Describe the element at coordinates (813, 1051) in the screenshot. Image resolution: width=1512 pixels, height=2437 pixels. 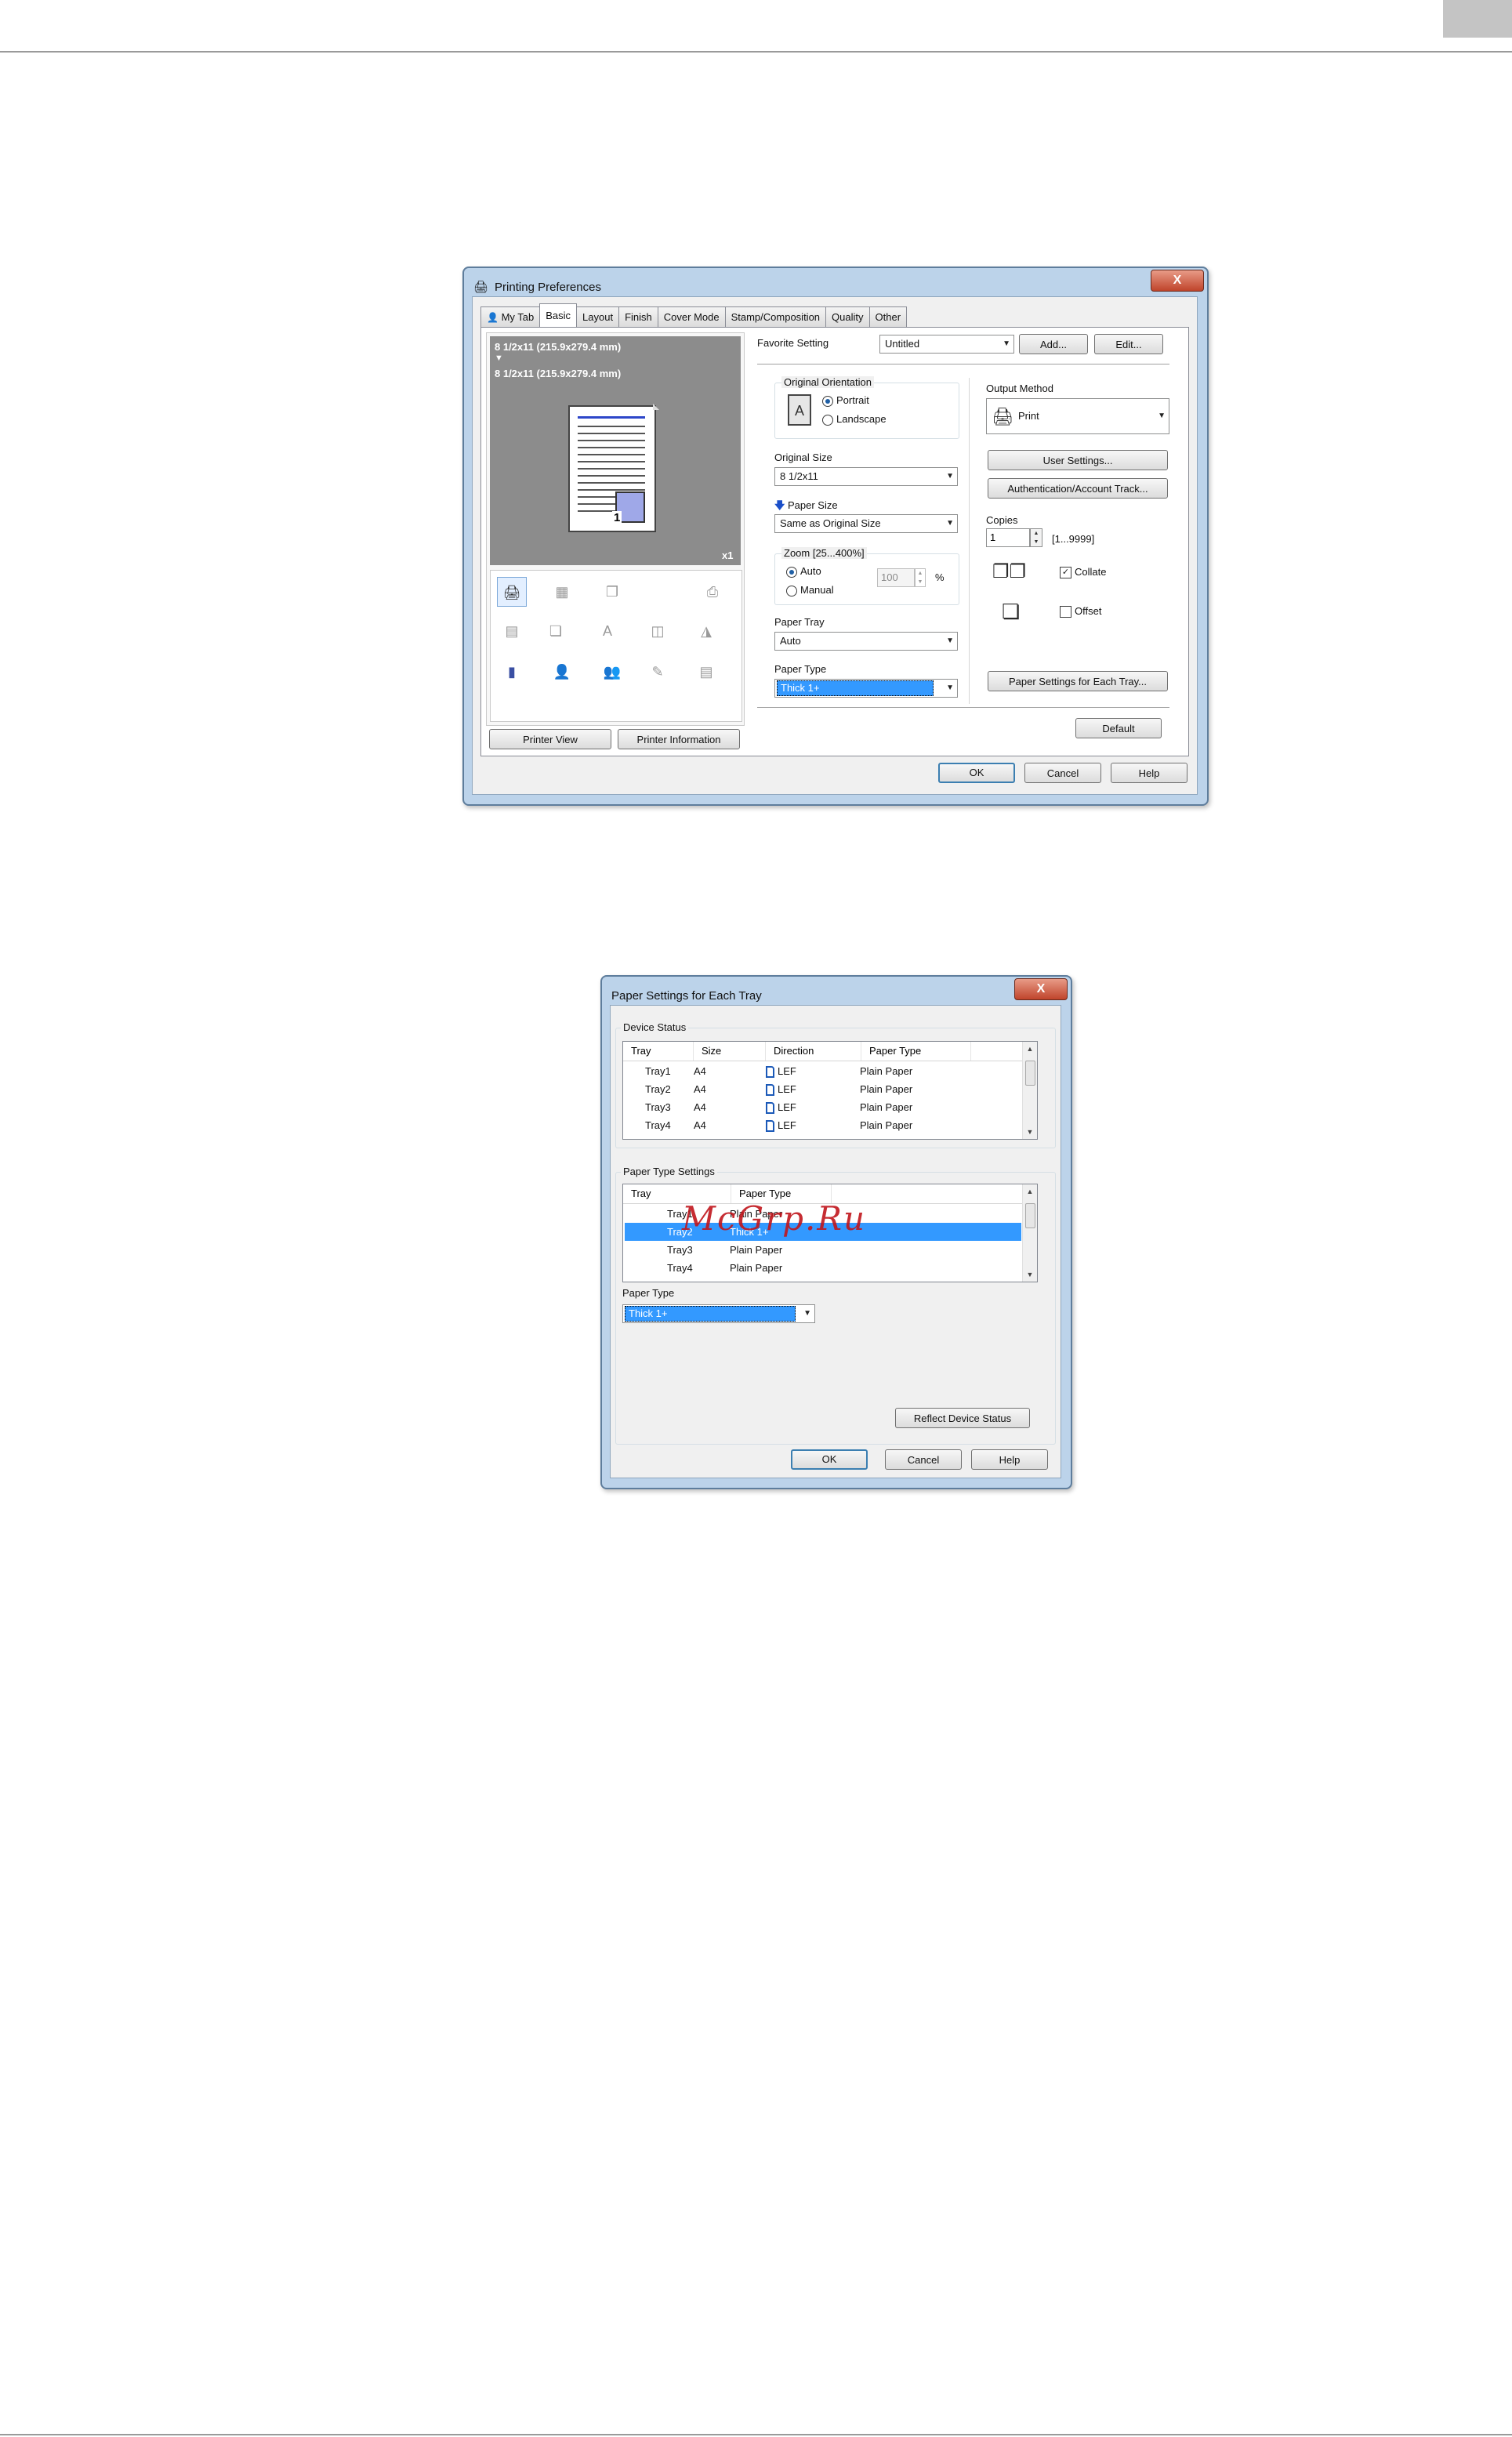
I see `col-direction: Direction` at that location.